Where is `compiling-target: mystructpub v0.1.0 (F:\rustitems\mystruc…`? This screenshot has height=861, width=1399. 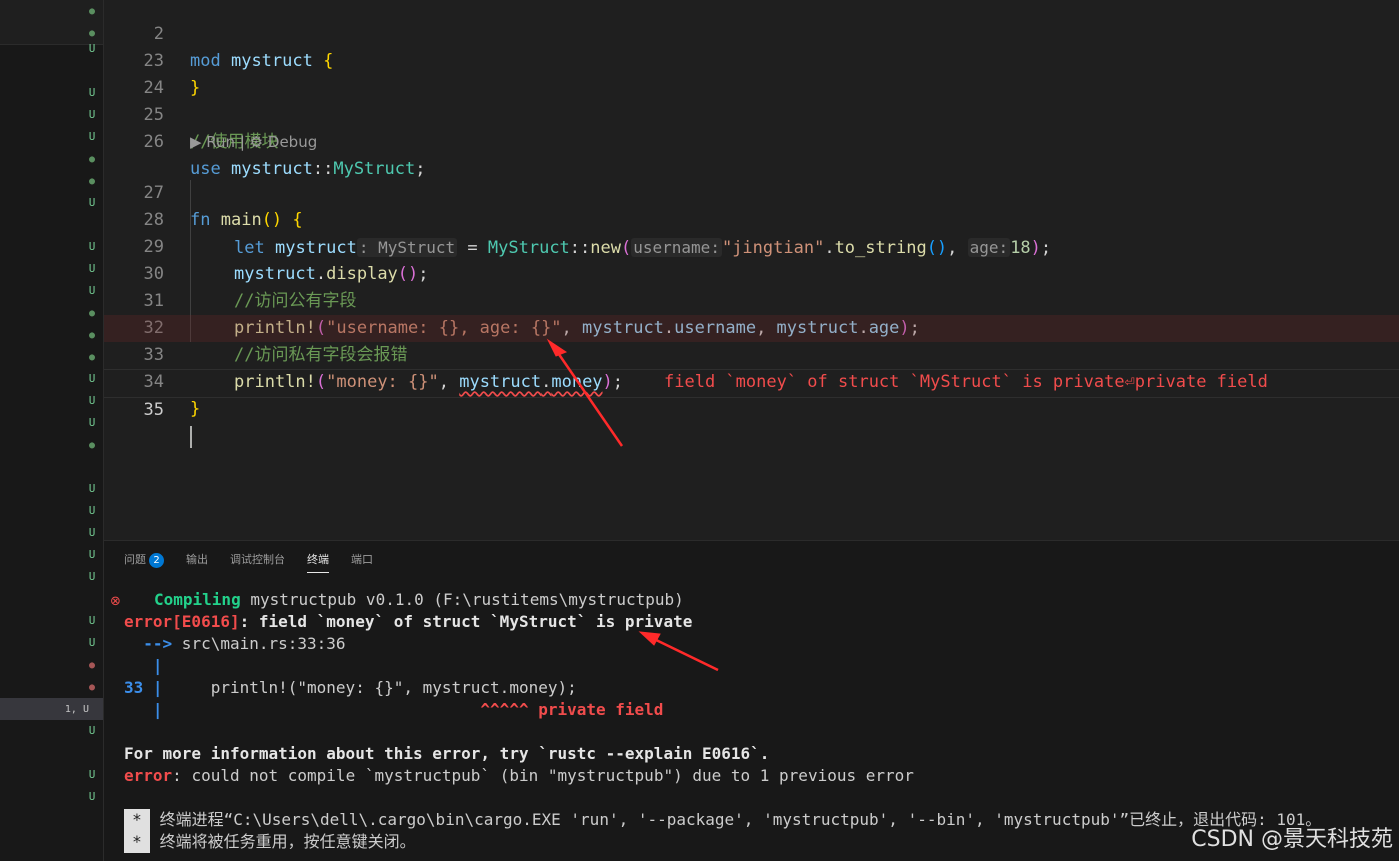
compiling-target: mystructpub v0.1.0 (F:\rustitems\mystruc… is located at coordinates (462, 599).